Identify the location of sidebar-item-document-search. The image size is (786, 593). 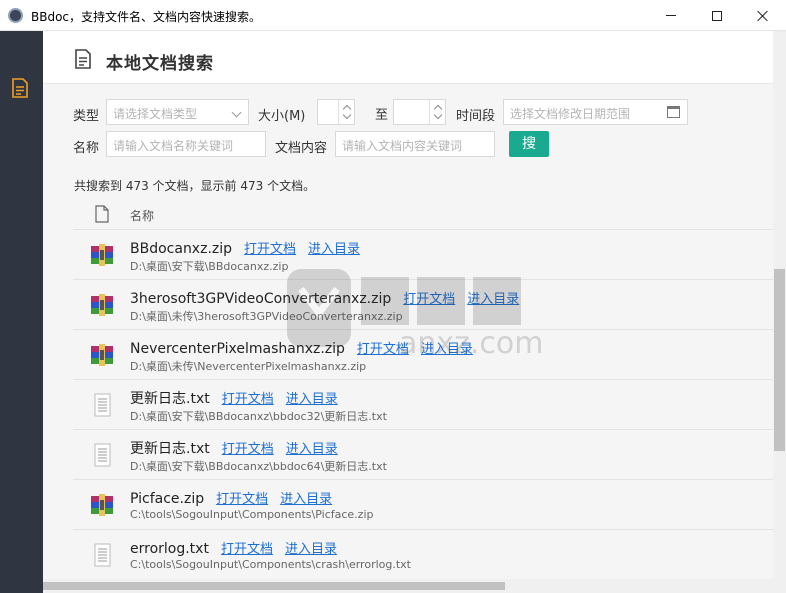
(20, 88).